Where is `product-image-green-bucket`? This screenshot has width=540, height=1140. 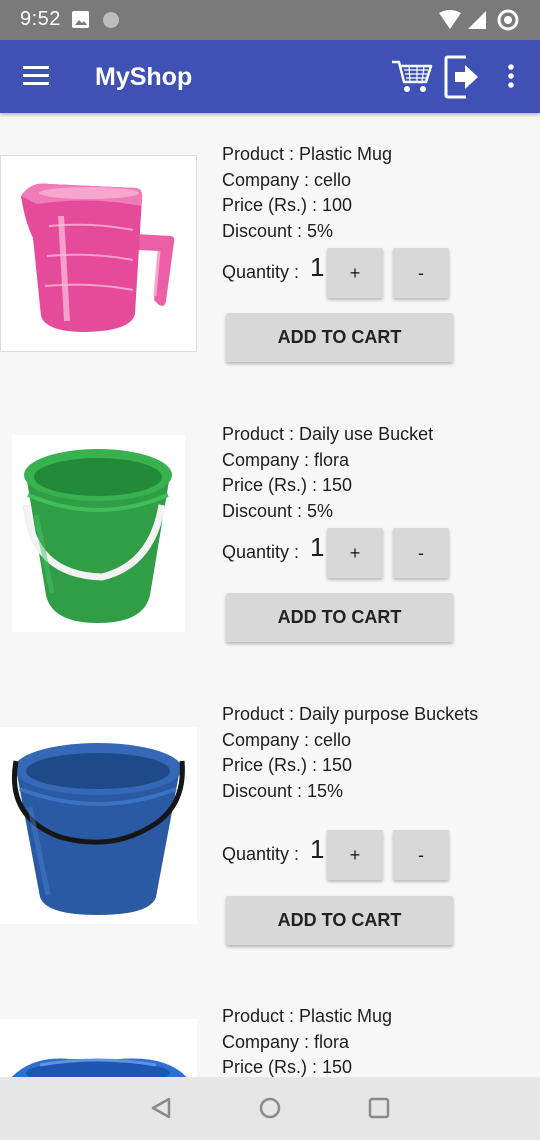
product-image-green-bucket is located at coordinates (98, 533).